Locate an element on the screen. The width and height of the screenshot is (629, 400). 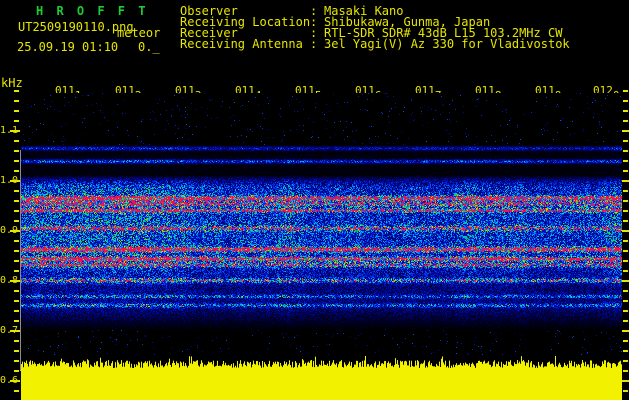
signal-meter-canvas is located at coordinates (321, 377).